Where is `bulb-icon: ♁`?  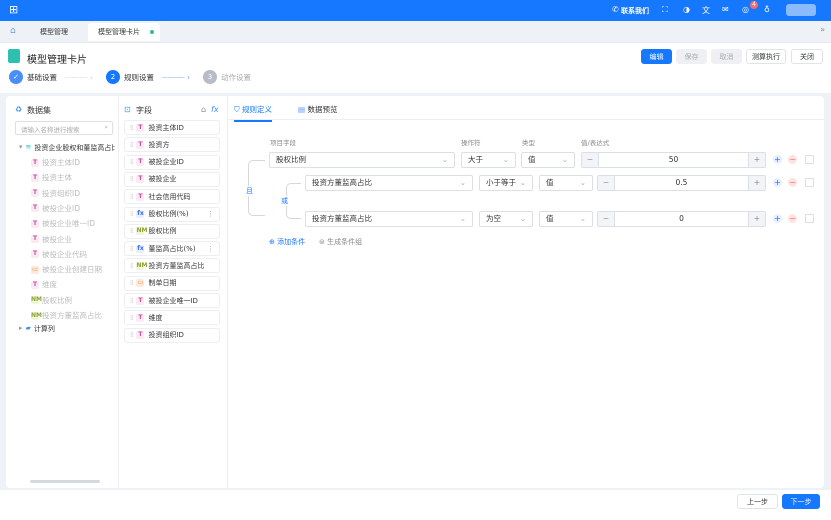
bulb-icon: ♁ is located at coordinates (767, 9).